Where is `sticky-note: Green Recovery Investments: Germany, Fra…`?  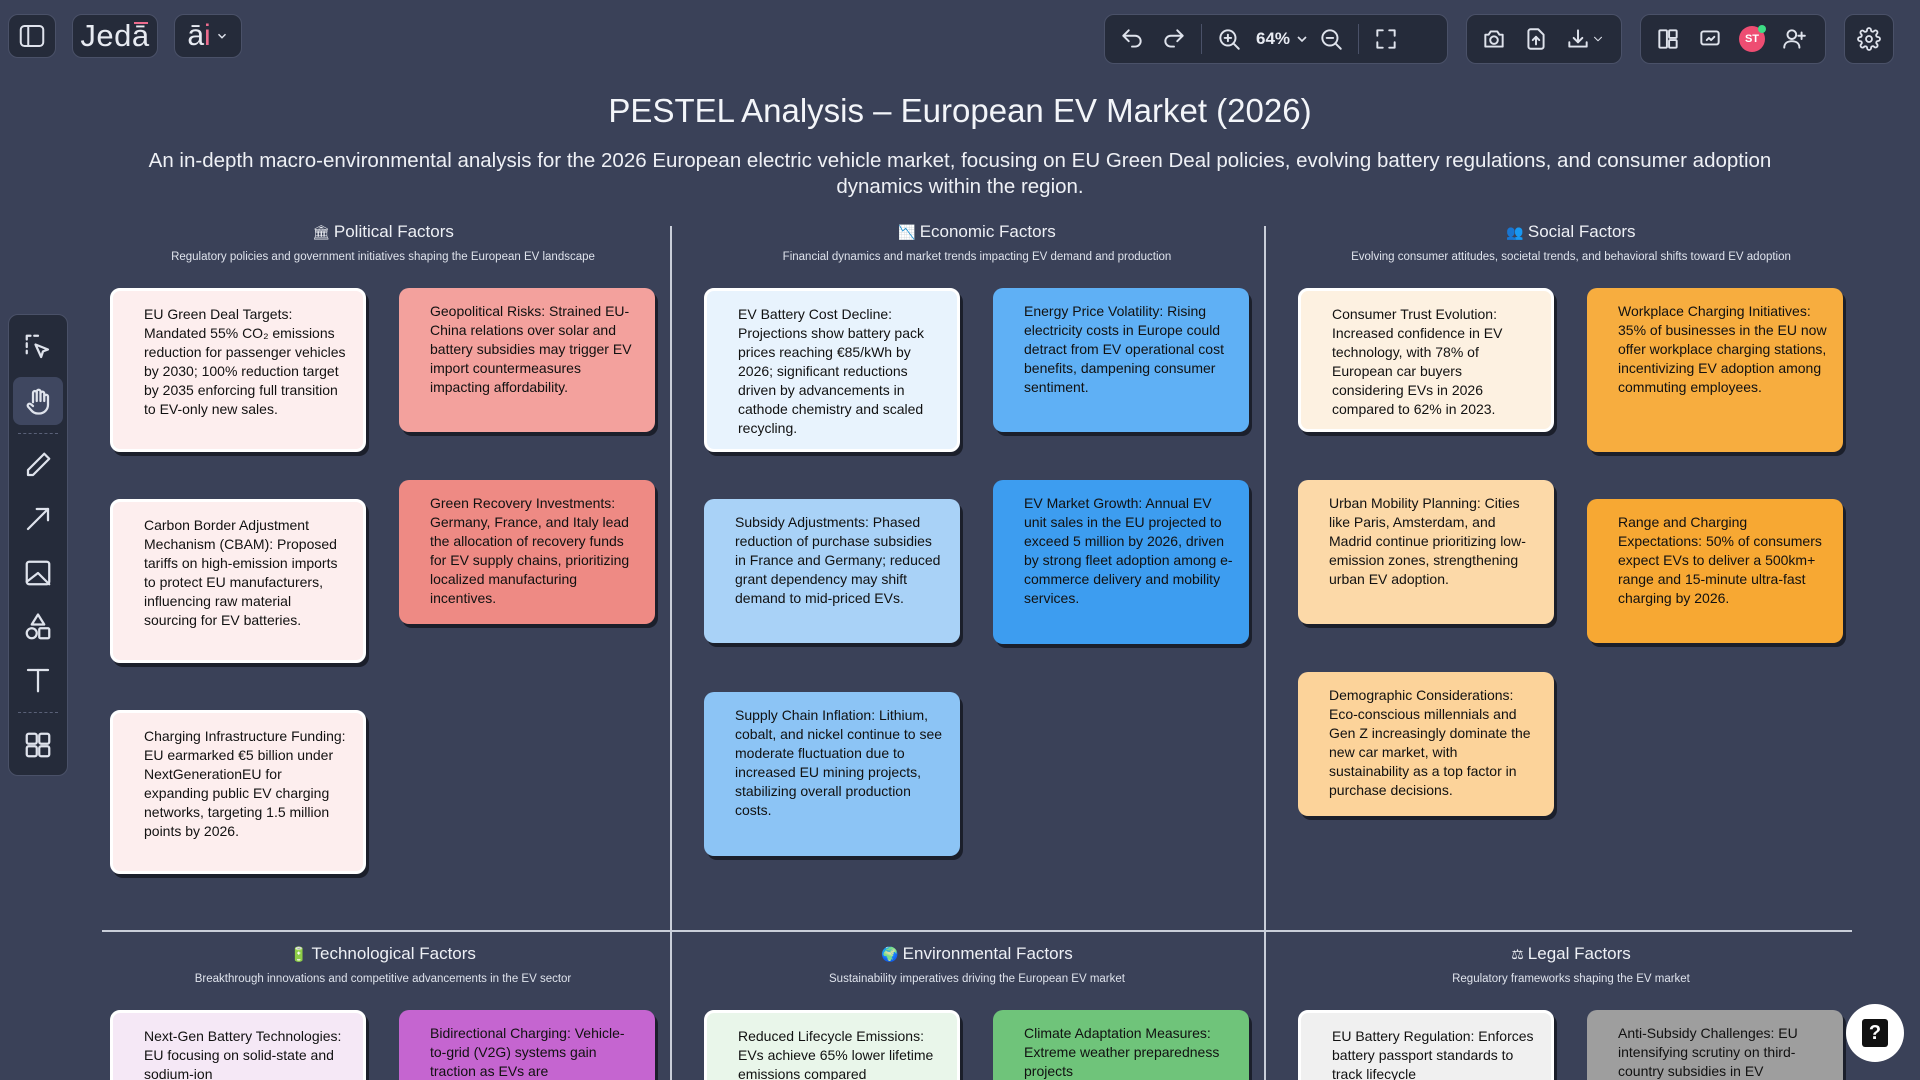
sticky-note: Green Recovery Investments: Germany, Fra… is located at coordinates (527, 552).